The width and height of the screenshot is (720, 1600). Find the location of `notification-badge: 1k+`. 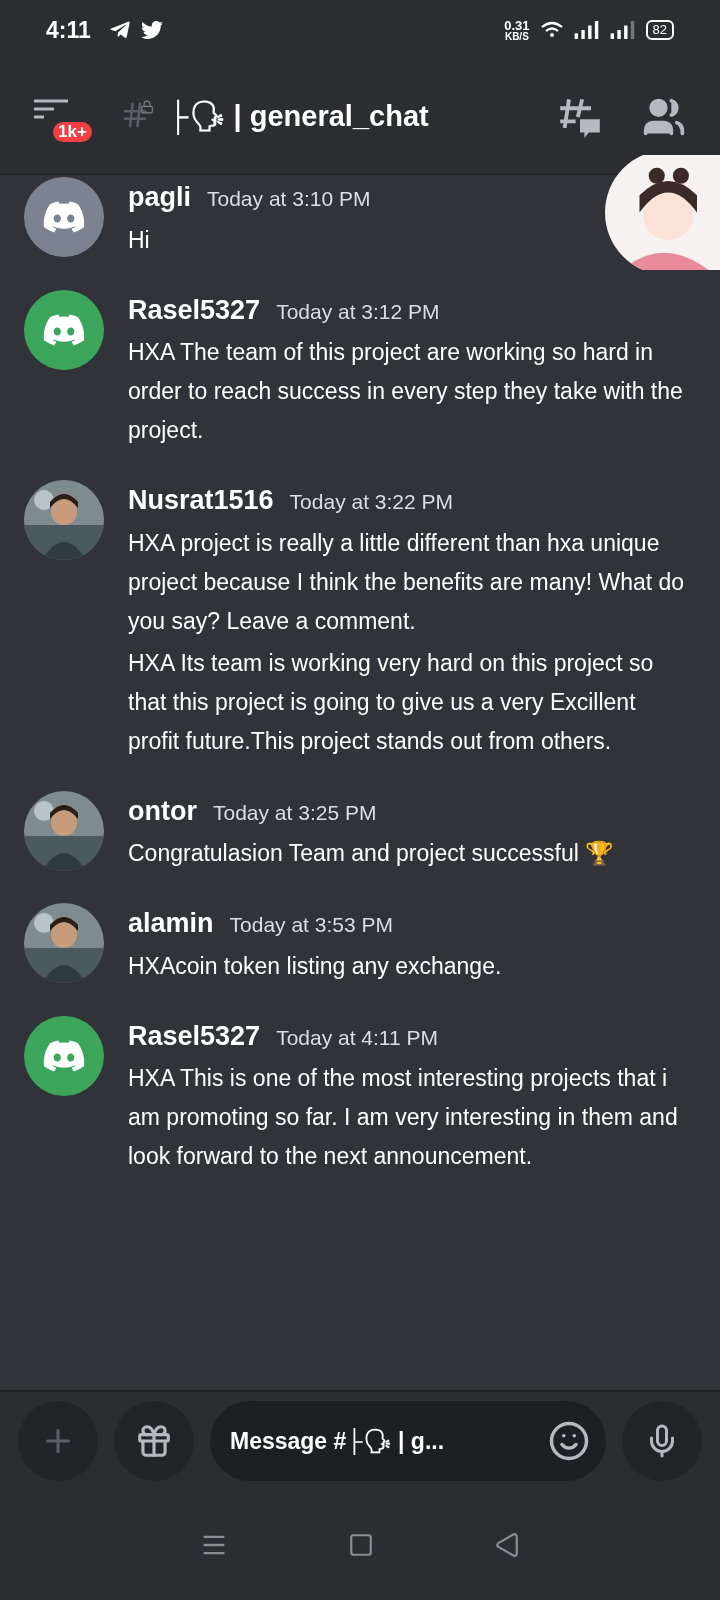

notification-badge: 1k+ is located at coordinates (72, 132).